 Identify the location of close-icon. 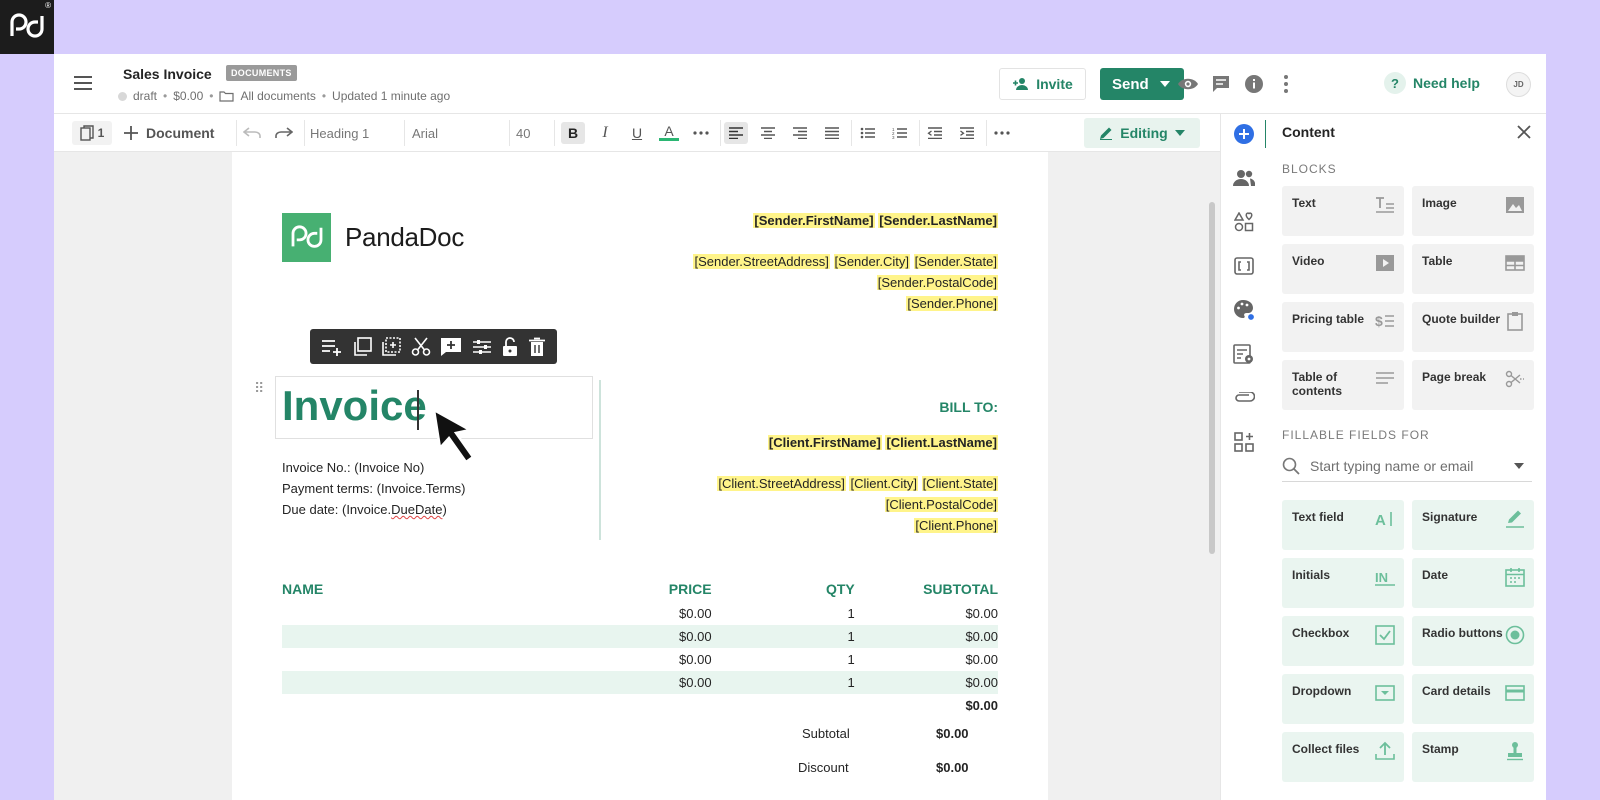
(1524, 132).